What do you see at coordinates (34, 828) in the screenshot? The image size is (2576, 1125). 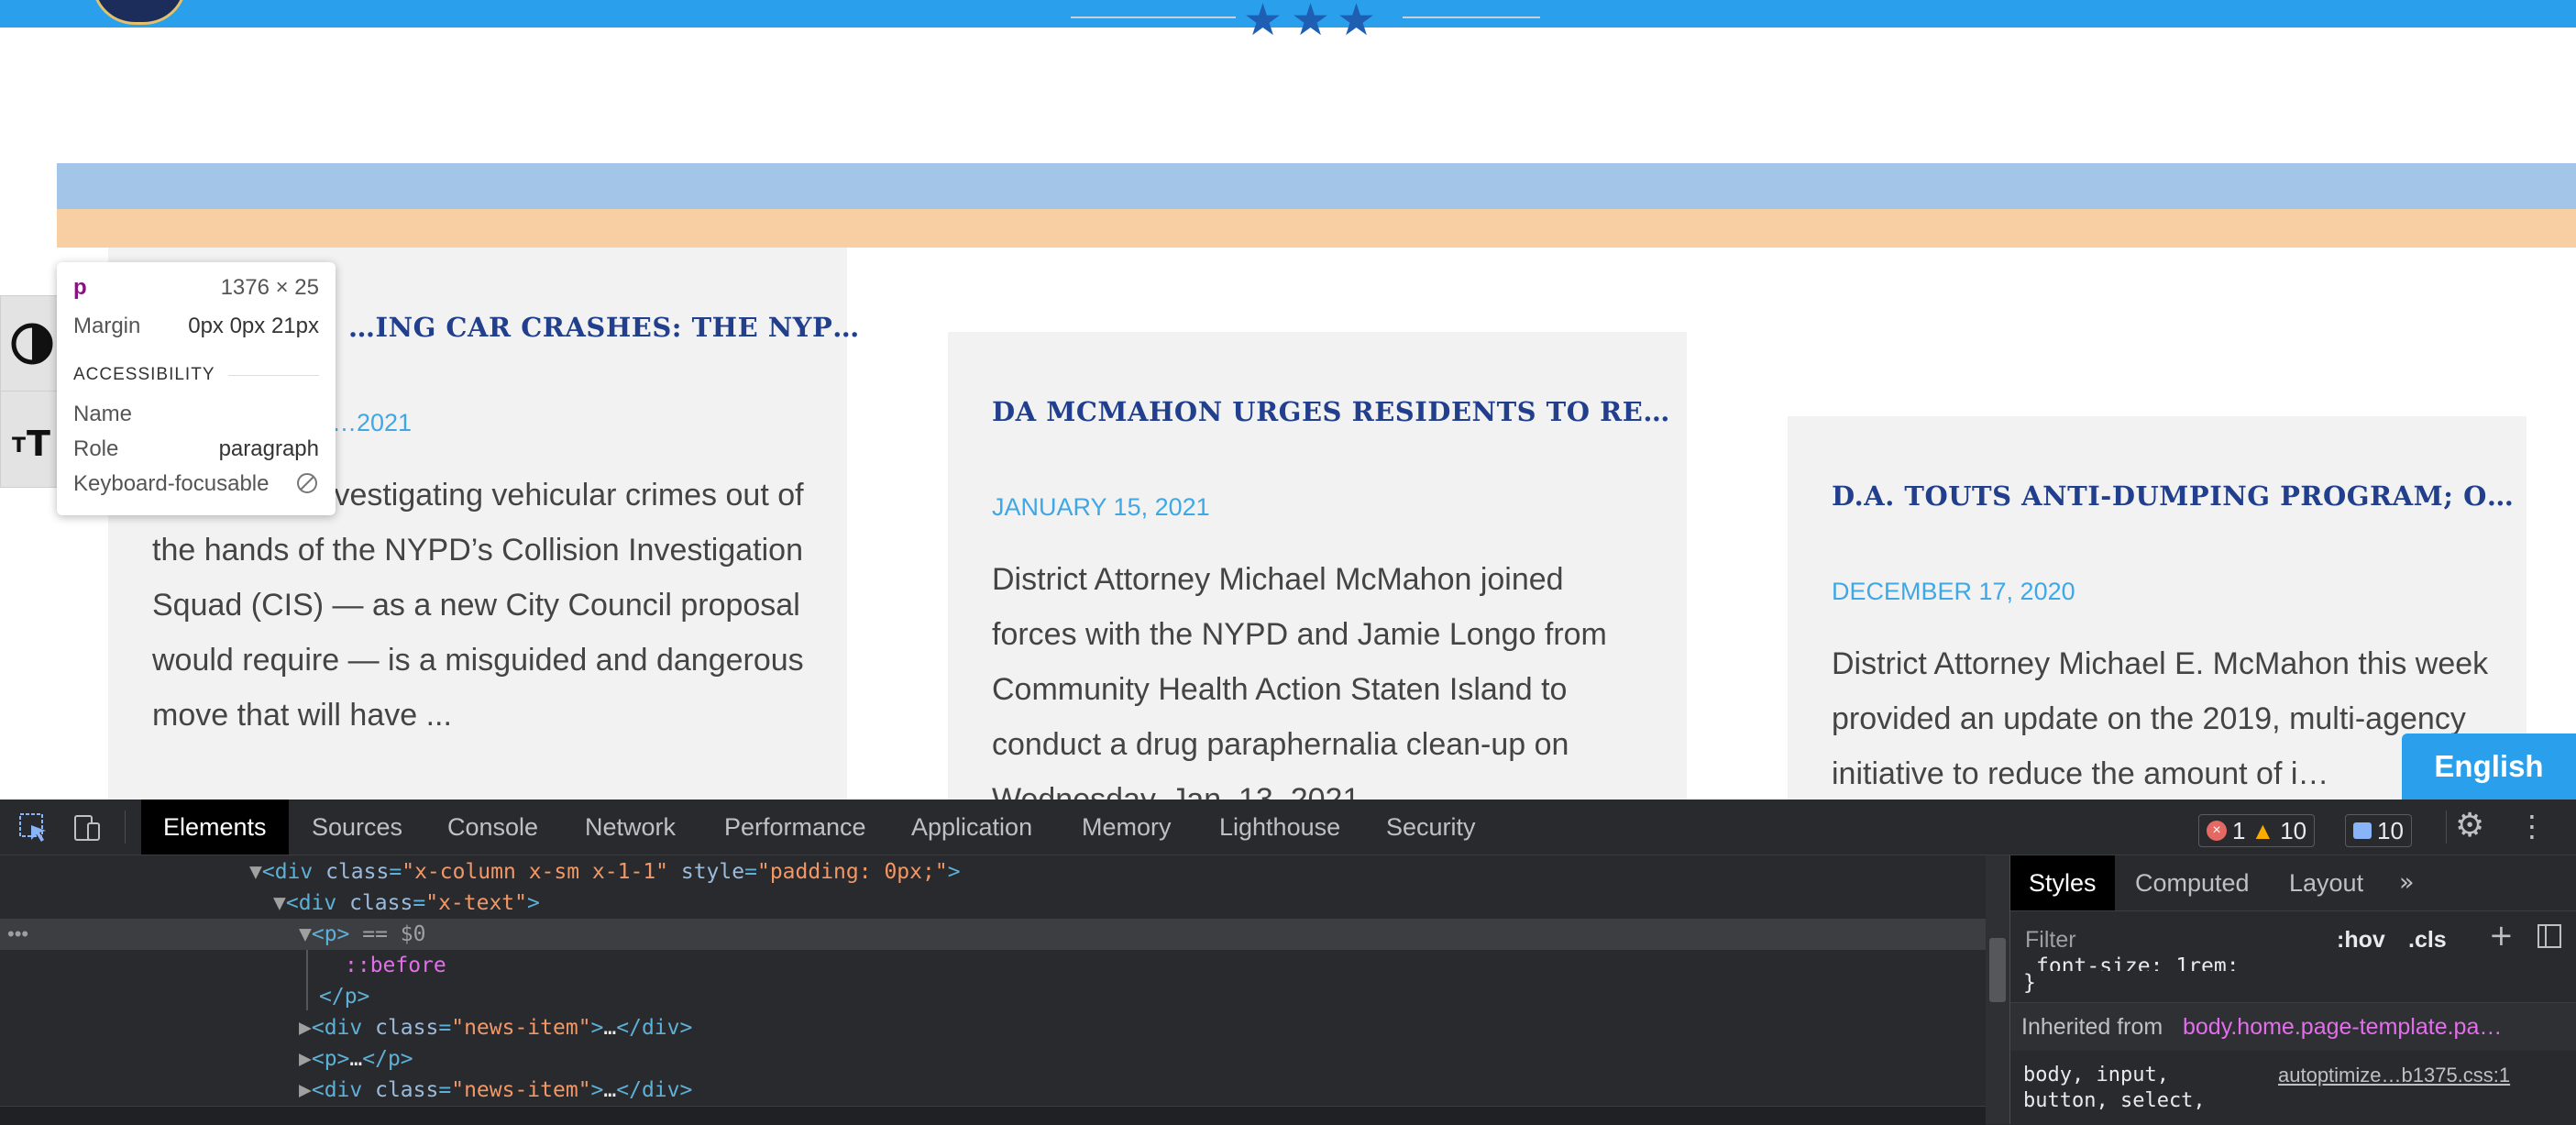 I see `inspect-element-icon` at bounding box center [34, 828].